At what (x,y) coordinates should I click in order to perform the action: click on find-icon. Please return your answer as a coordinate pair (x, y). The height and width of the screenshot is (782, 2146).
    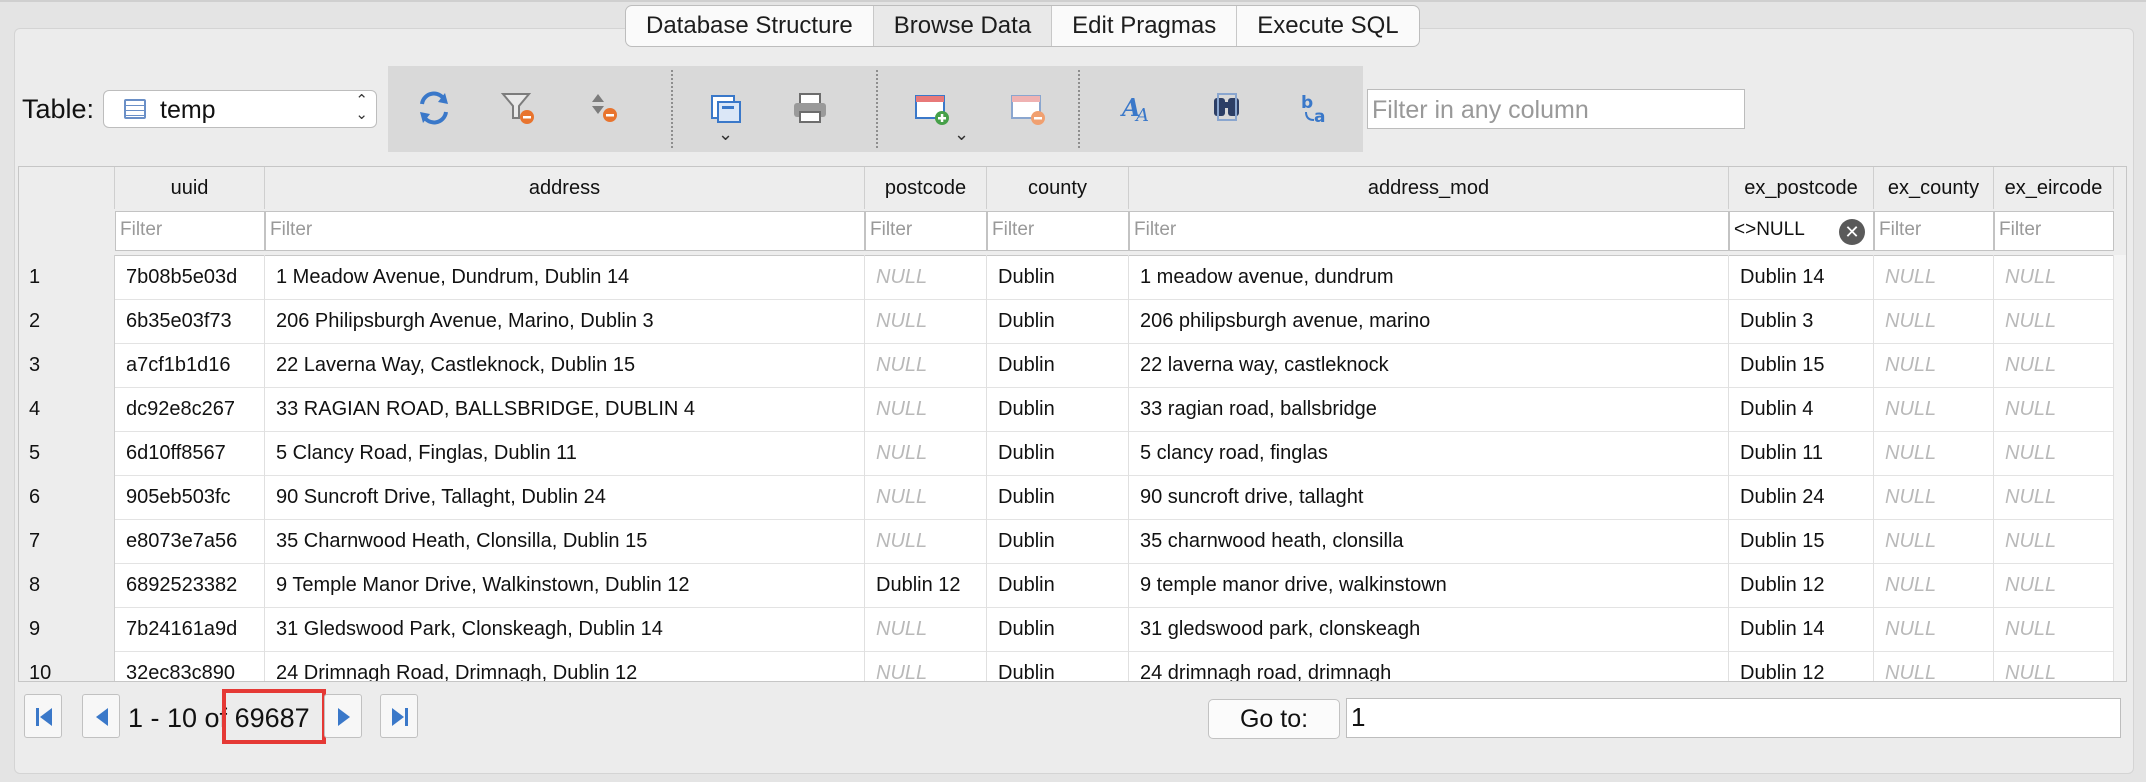
    Looking at the image, I should click on (1228, 108).